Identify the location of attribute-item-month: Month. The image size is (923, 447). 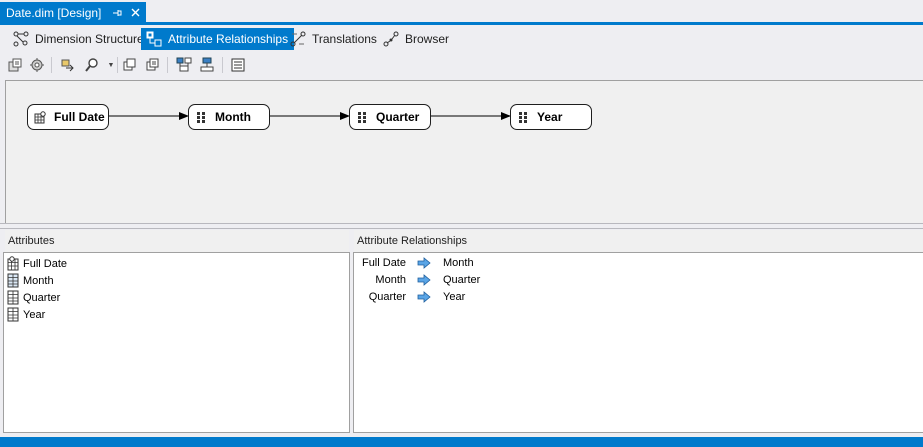
(30, 280).